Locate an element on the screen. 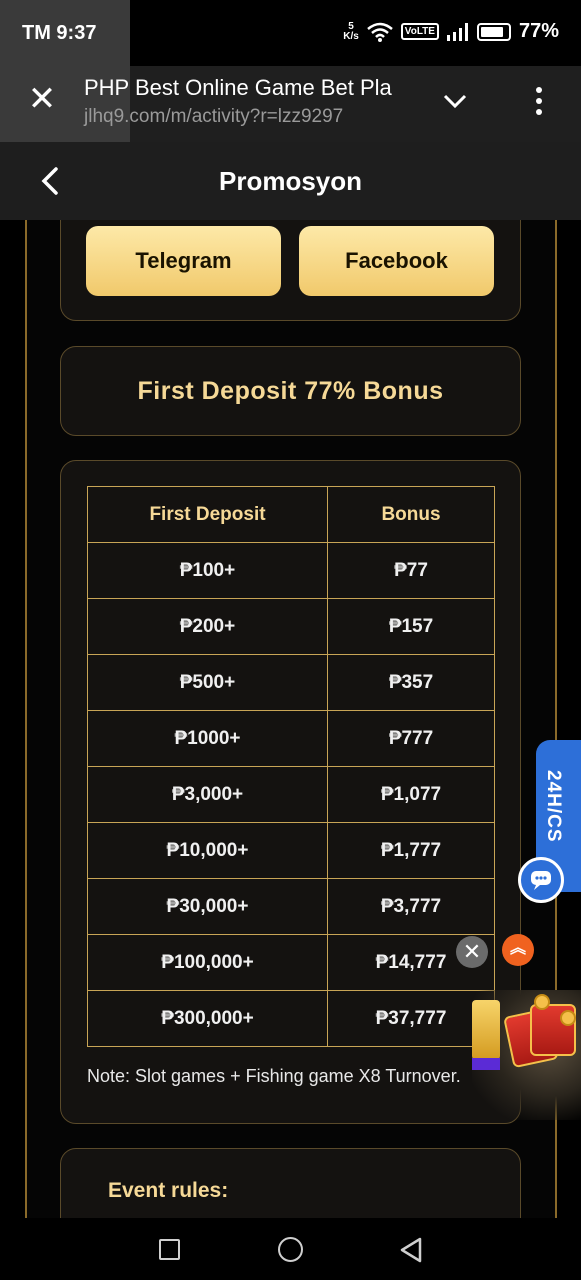 This screenshot has height=1280, width=581. deposit-cell: ₱3,000+ is located at coordinates (207, 794).